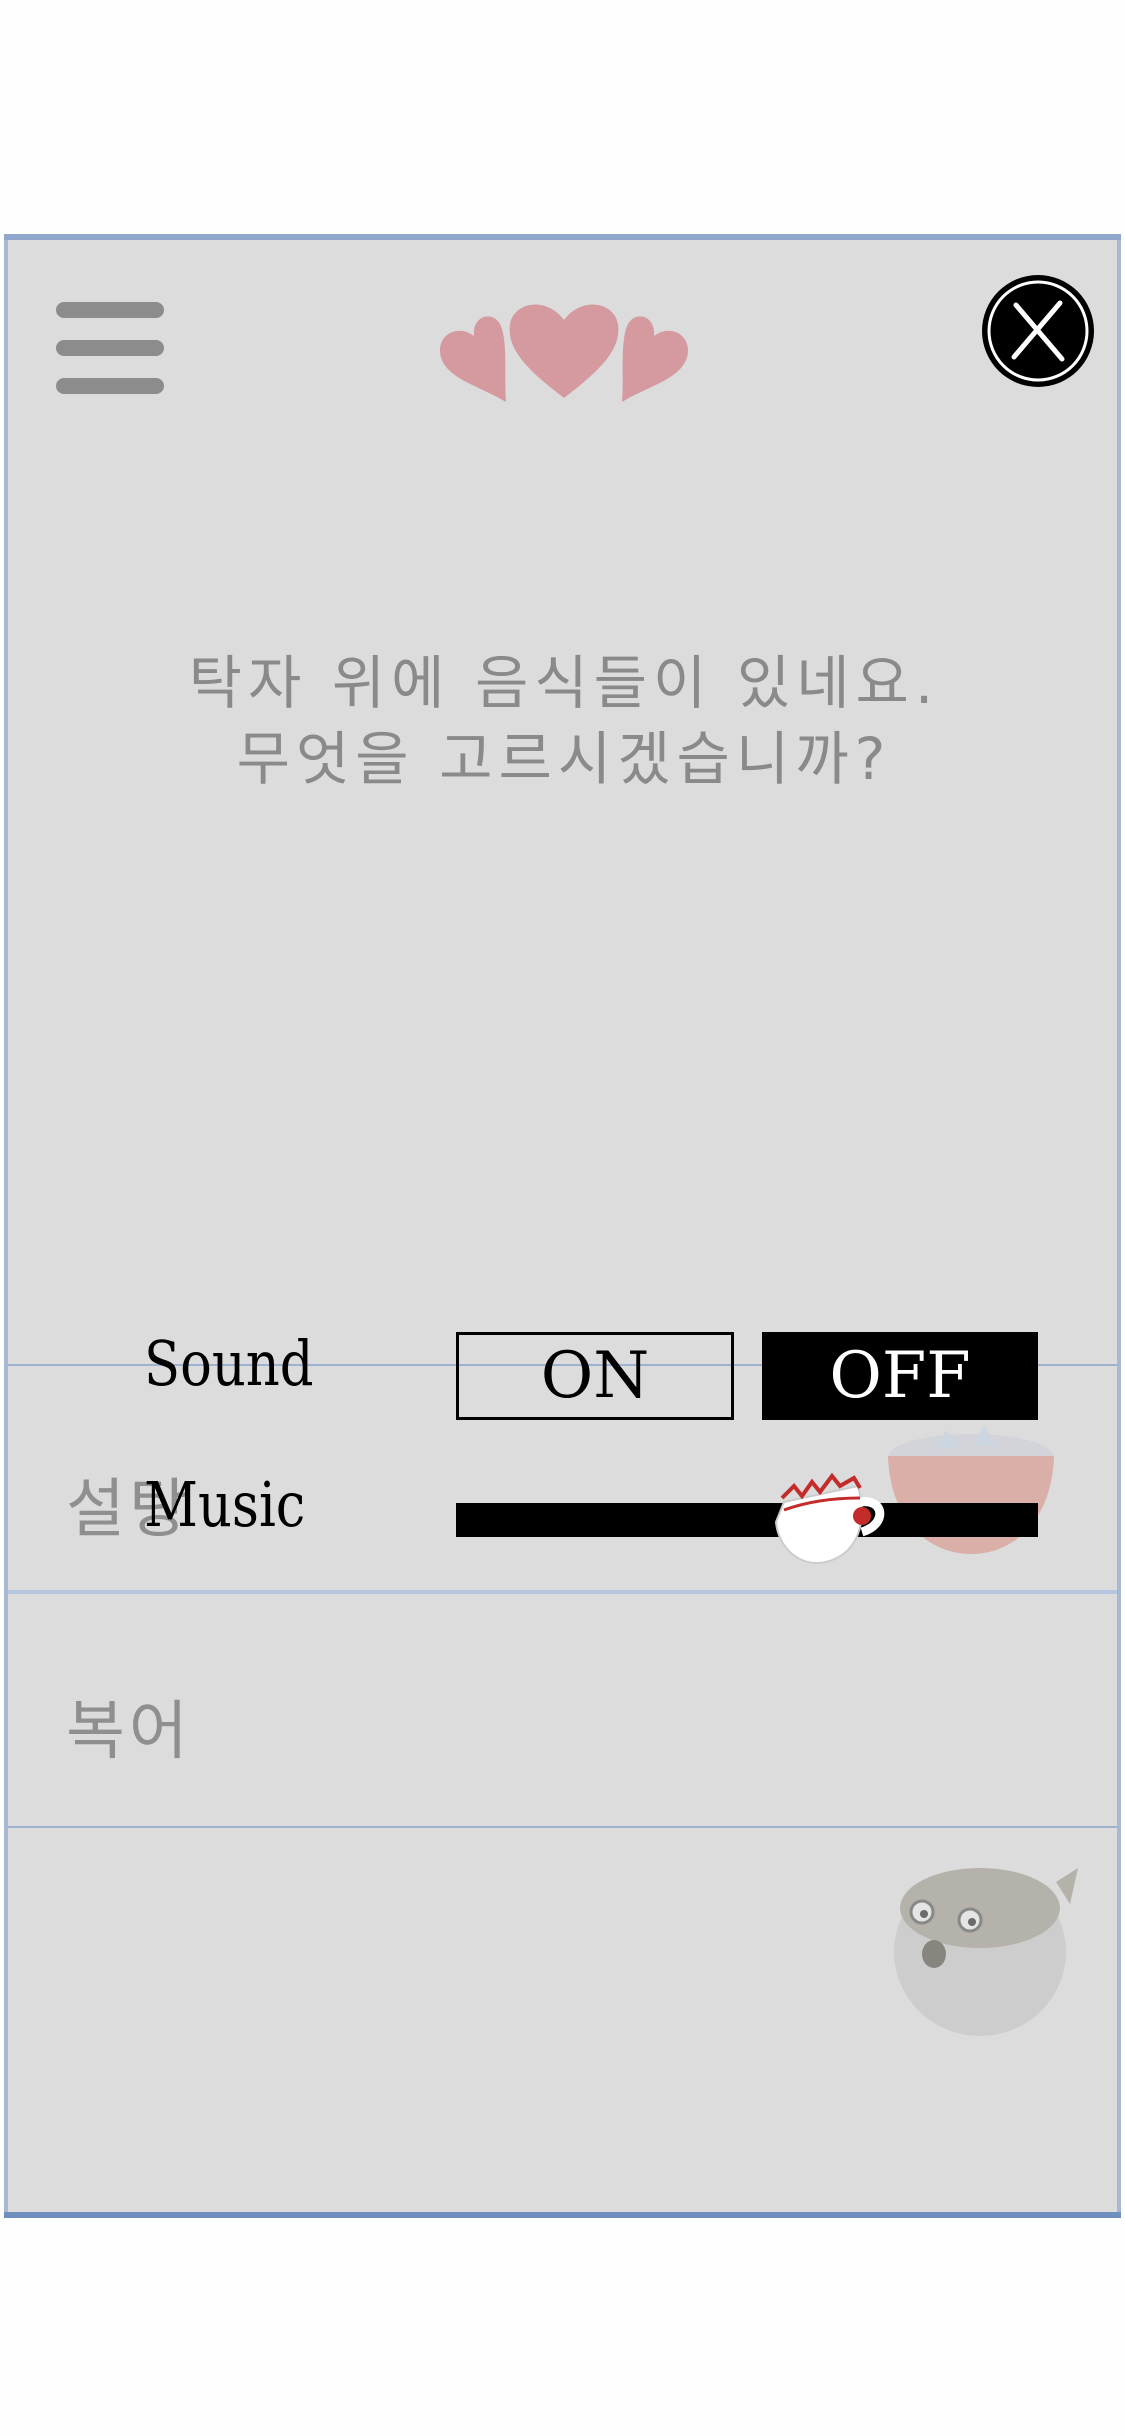 This screenshot has width=1125, height=2436. What do you see at coordinates (564, 721) in the screenshot?
I see `question-text: 탁자 위에 음식들이 있네요. 무엇을 고르시겠습니까?` at bounding box center [564, 721].